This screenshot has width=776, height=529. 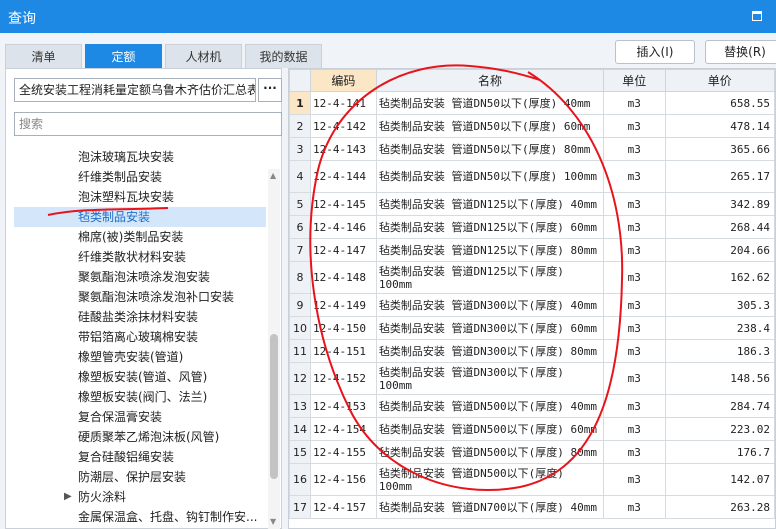 I want to click on tree-item-label: 硅酸盐类涂抹材料安装, so click(x=138, y=317).